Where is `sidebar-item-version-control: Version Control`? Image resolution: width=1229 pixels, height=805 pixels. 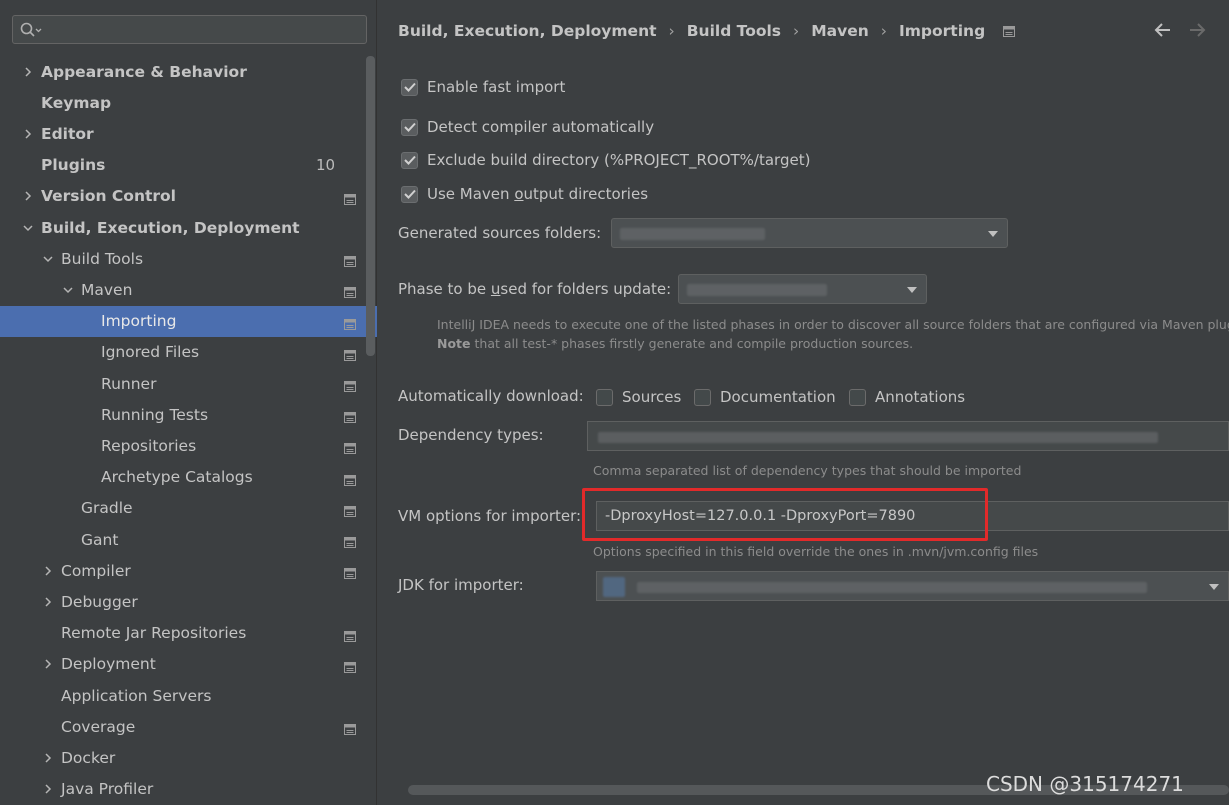
sidebar-item-version-control: Version Control is located at coordinates (188, 196).